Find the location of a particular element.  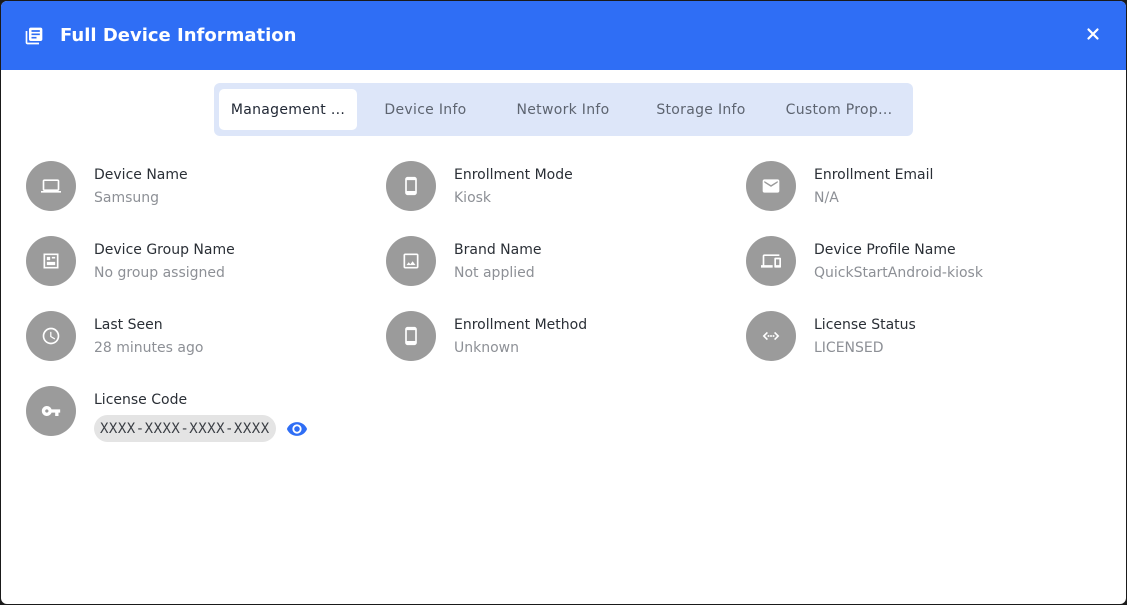

close-button is located at coordinates (1093, 34).